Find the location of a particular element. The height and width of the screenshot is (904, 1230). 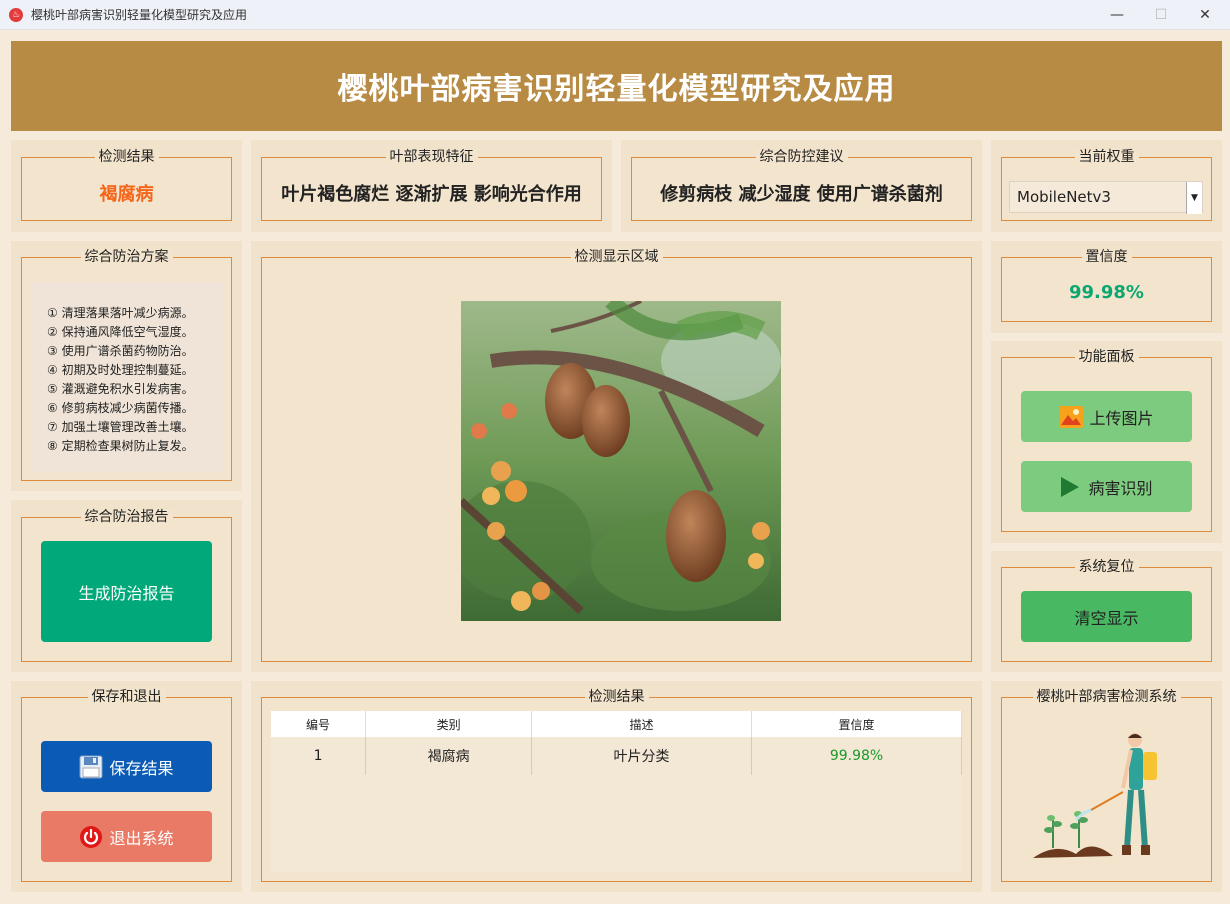

table-cell: 99.98% is located at coordinates (856, 756).